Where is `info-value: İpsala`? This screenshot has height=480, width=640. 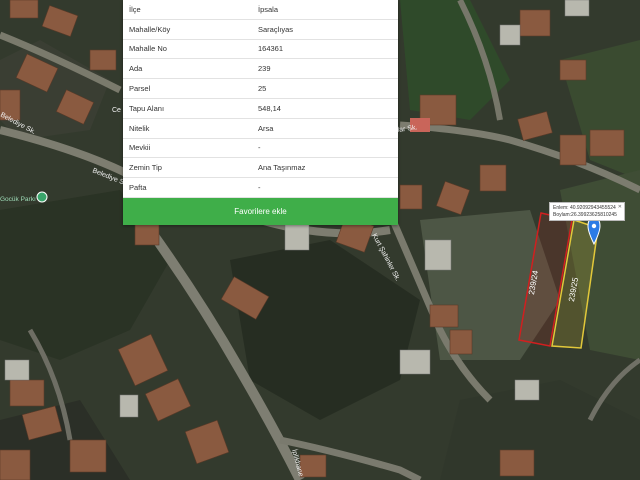
info-value: İpsala is located at coordinates (268, 9).